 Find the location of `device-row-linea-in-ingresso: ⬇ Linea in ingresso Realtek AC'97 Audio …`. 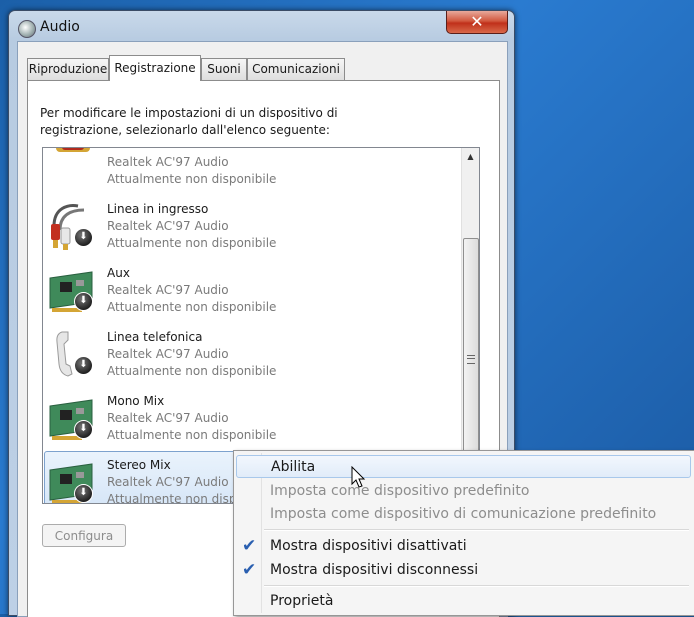

device-row-linea-in-ingresso: ⬇ Linea in ingresso Realtek AC'97 Audio … is located at coordinates (250, 226).